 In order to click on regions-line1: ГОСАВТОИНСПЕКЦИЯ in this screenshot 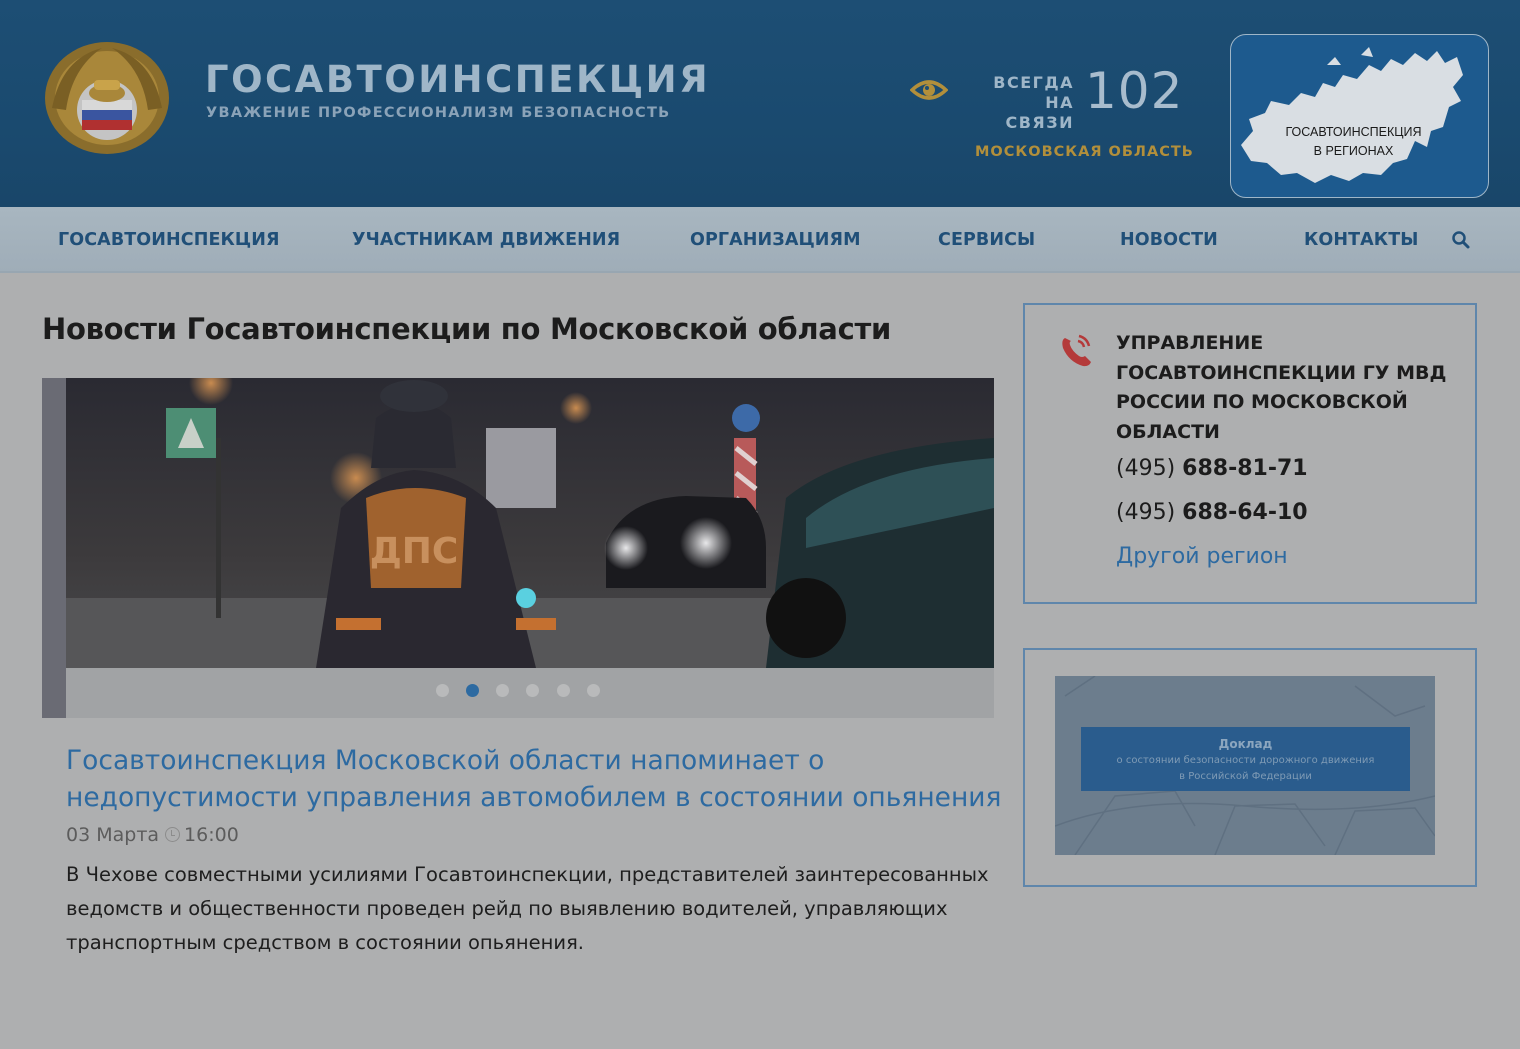, I will do `click(1353, 132)`.